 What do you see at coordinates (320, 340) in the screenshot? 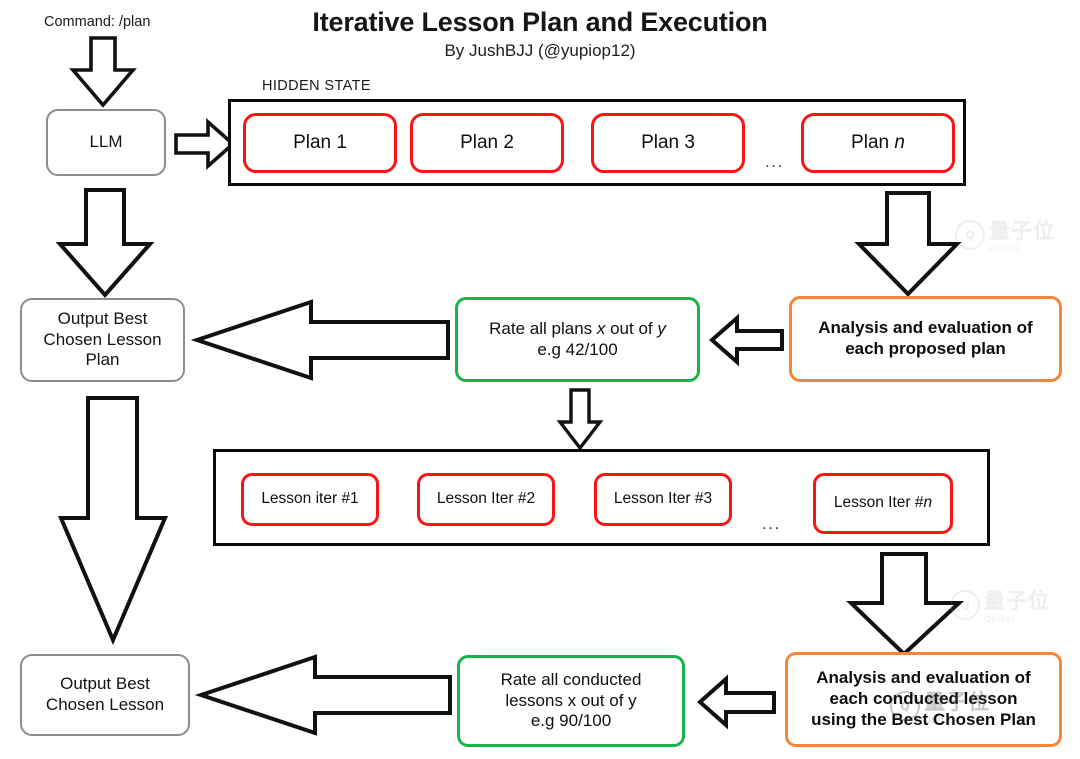
I see `arrow-rate-plans-to-output-plan` at bounding box center [320, 340].